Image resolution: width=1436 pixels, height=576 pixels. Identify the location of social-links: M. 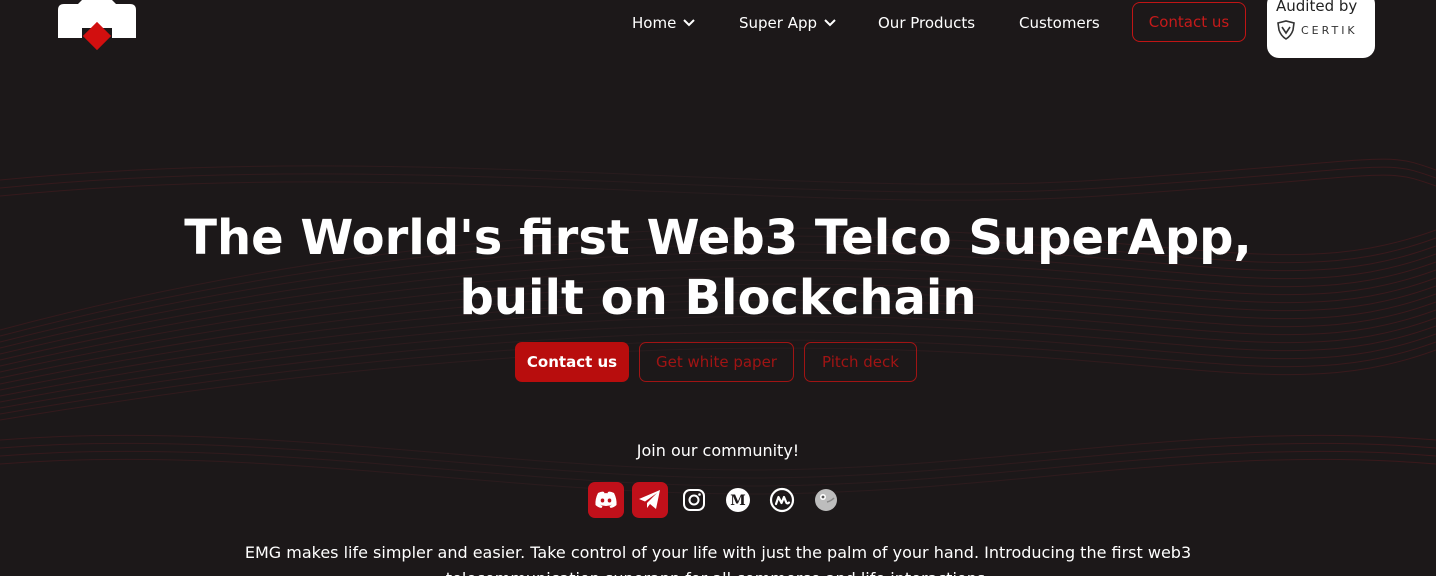
(718, 500).